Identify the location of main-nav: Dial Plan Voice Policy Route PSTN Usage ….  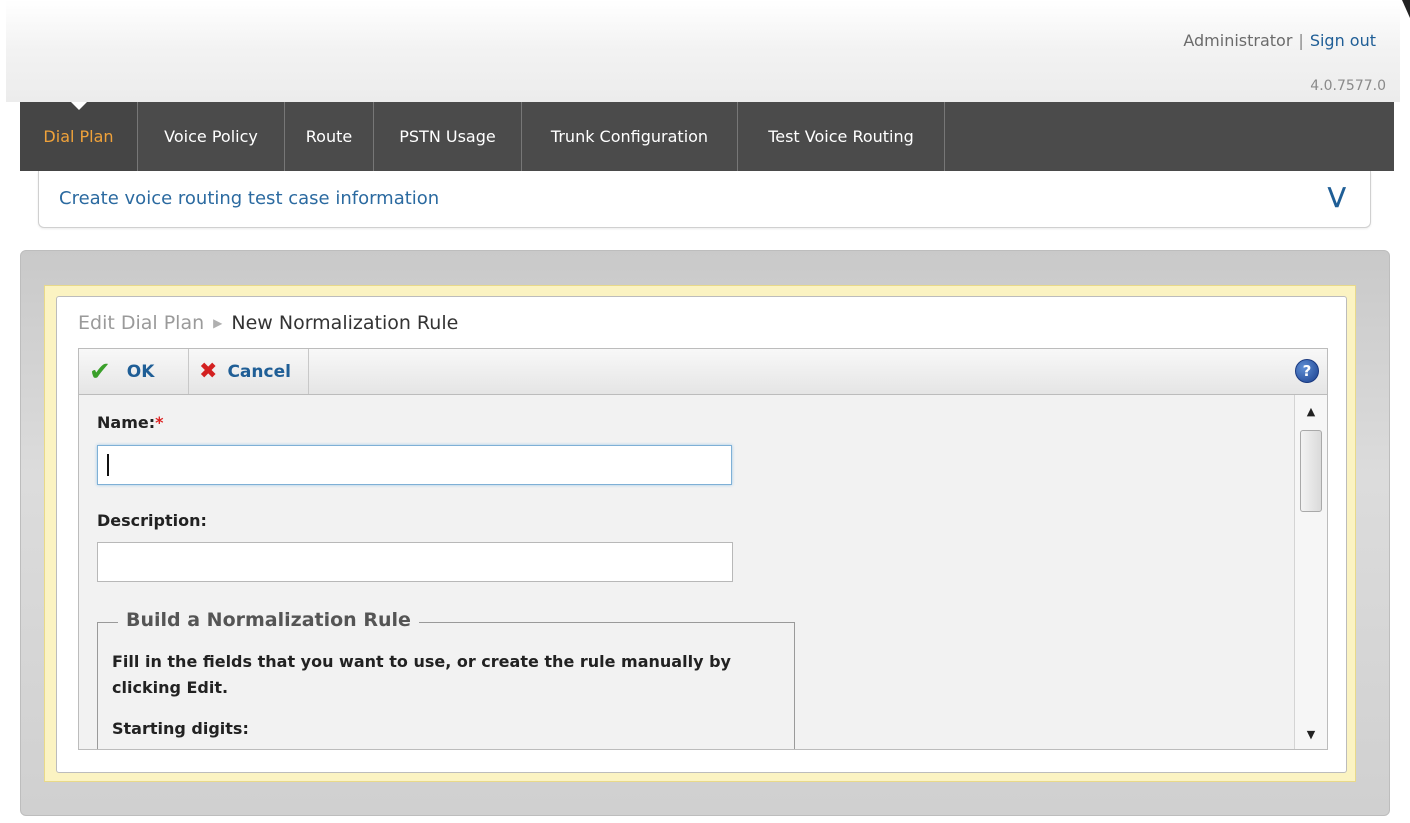
(707, 136).